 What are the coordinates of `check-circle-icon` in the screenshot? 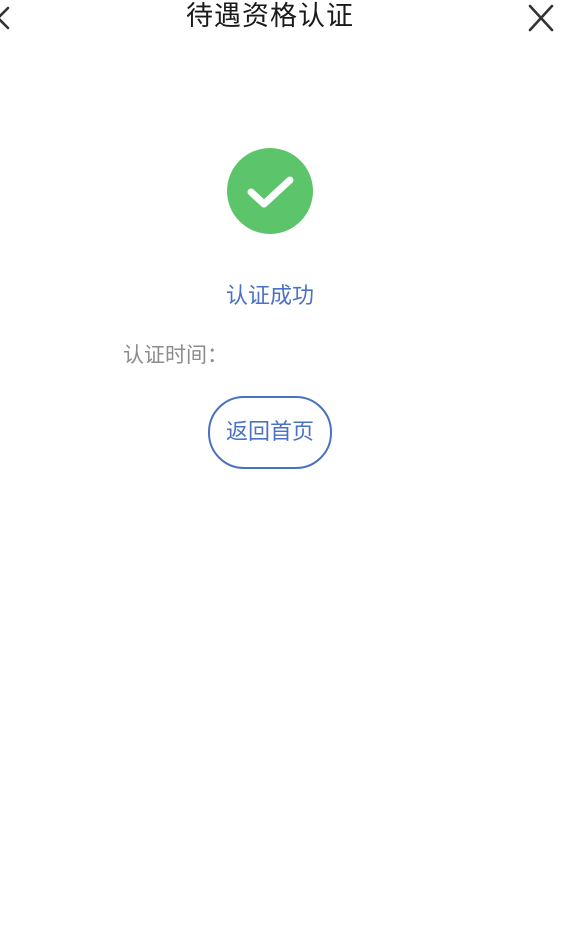 It's located at (270, 191).